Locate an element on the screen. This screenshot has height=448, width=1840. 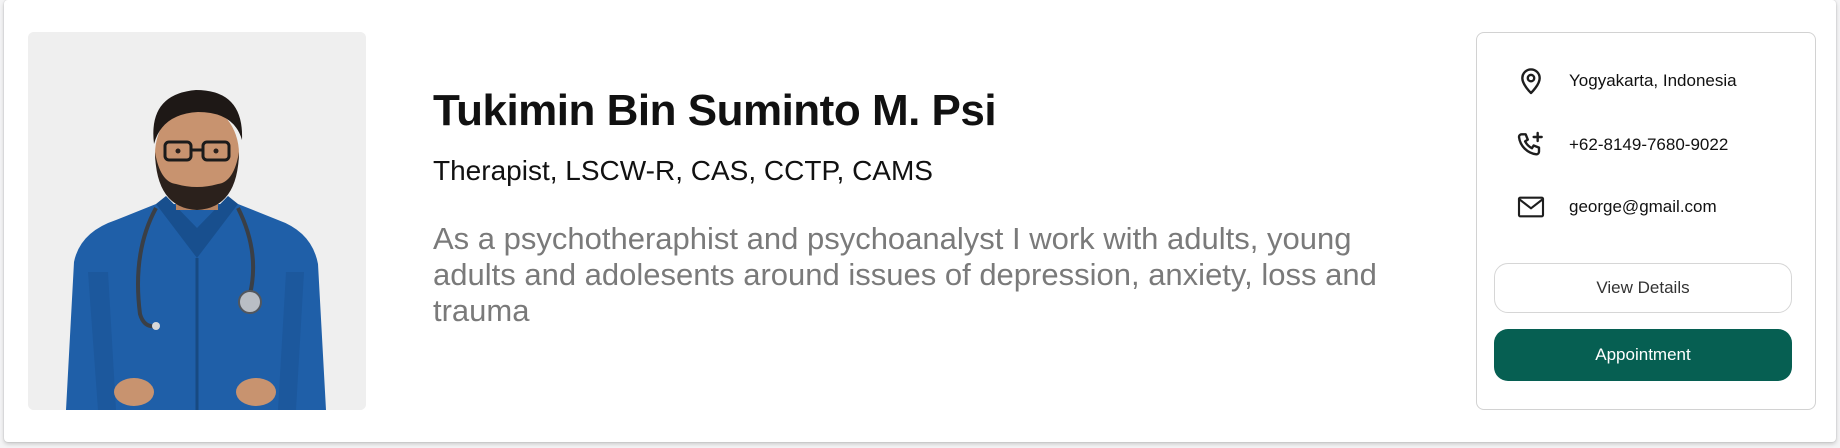
therapist-name: Tukimin Bin Suminto M. Psi is located at coordinates (715, 110).